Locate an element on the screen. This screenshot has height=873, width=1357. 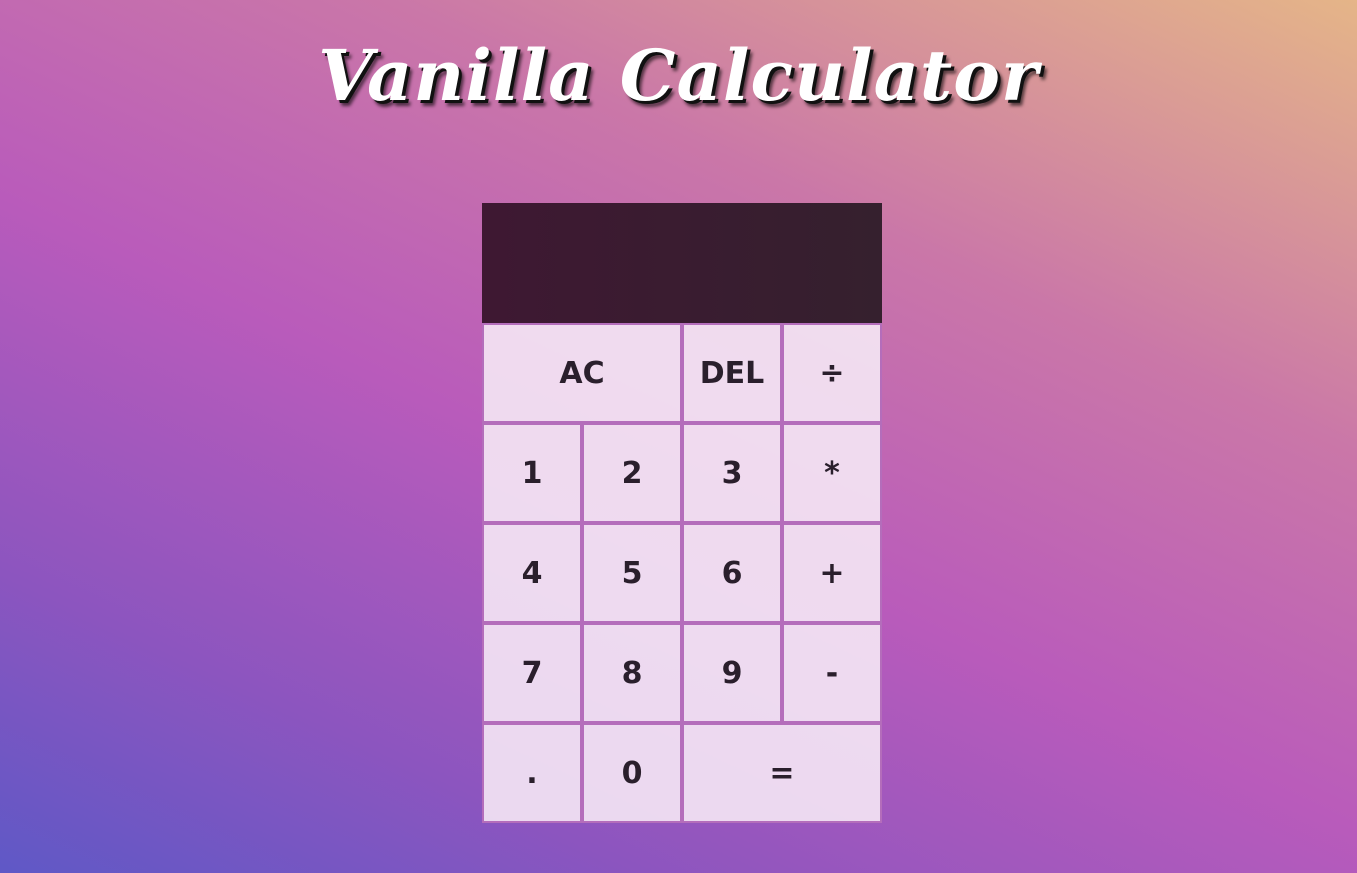
calculator-display is located at coordinates (682, 263).